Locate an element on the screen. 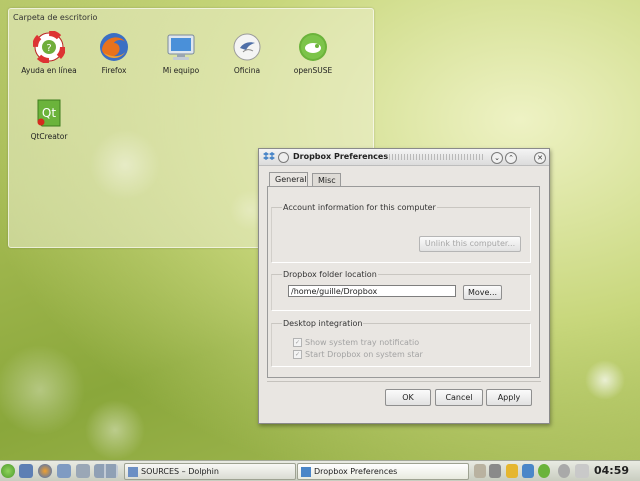 This screenshot has height=481, width=640. desktop-icon-my-computer: Mi equipo is located at coordinates (181, 53).